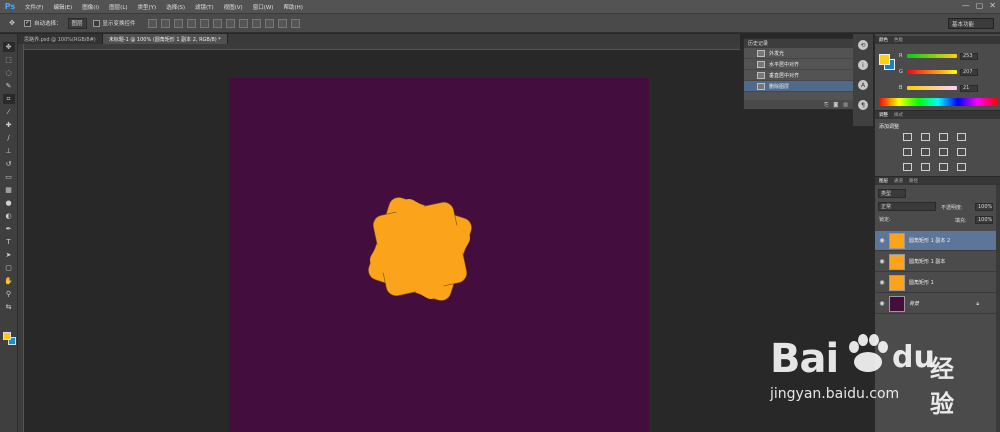 This screenshot has height=432, width=1000. What do you see at coordinates (932, 88) in the screenshot?
I see `blue-slider` at bounding box center [932, 88].